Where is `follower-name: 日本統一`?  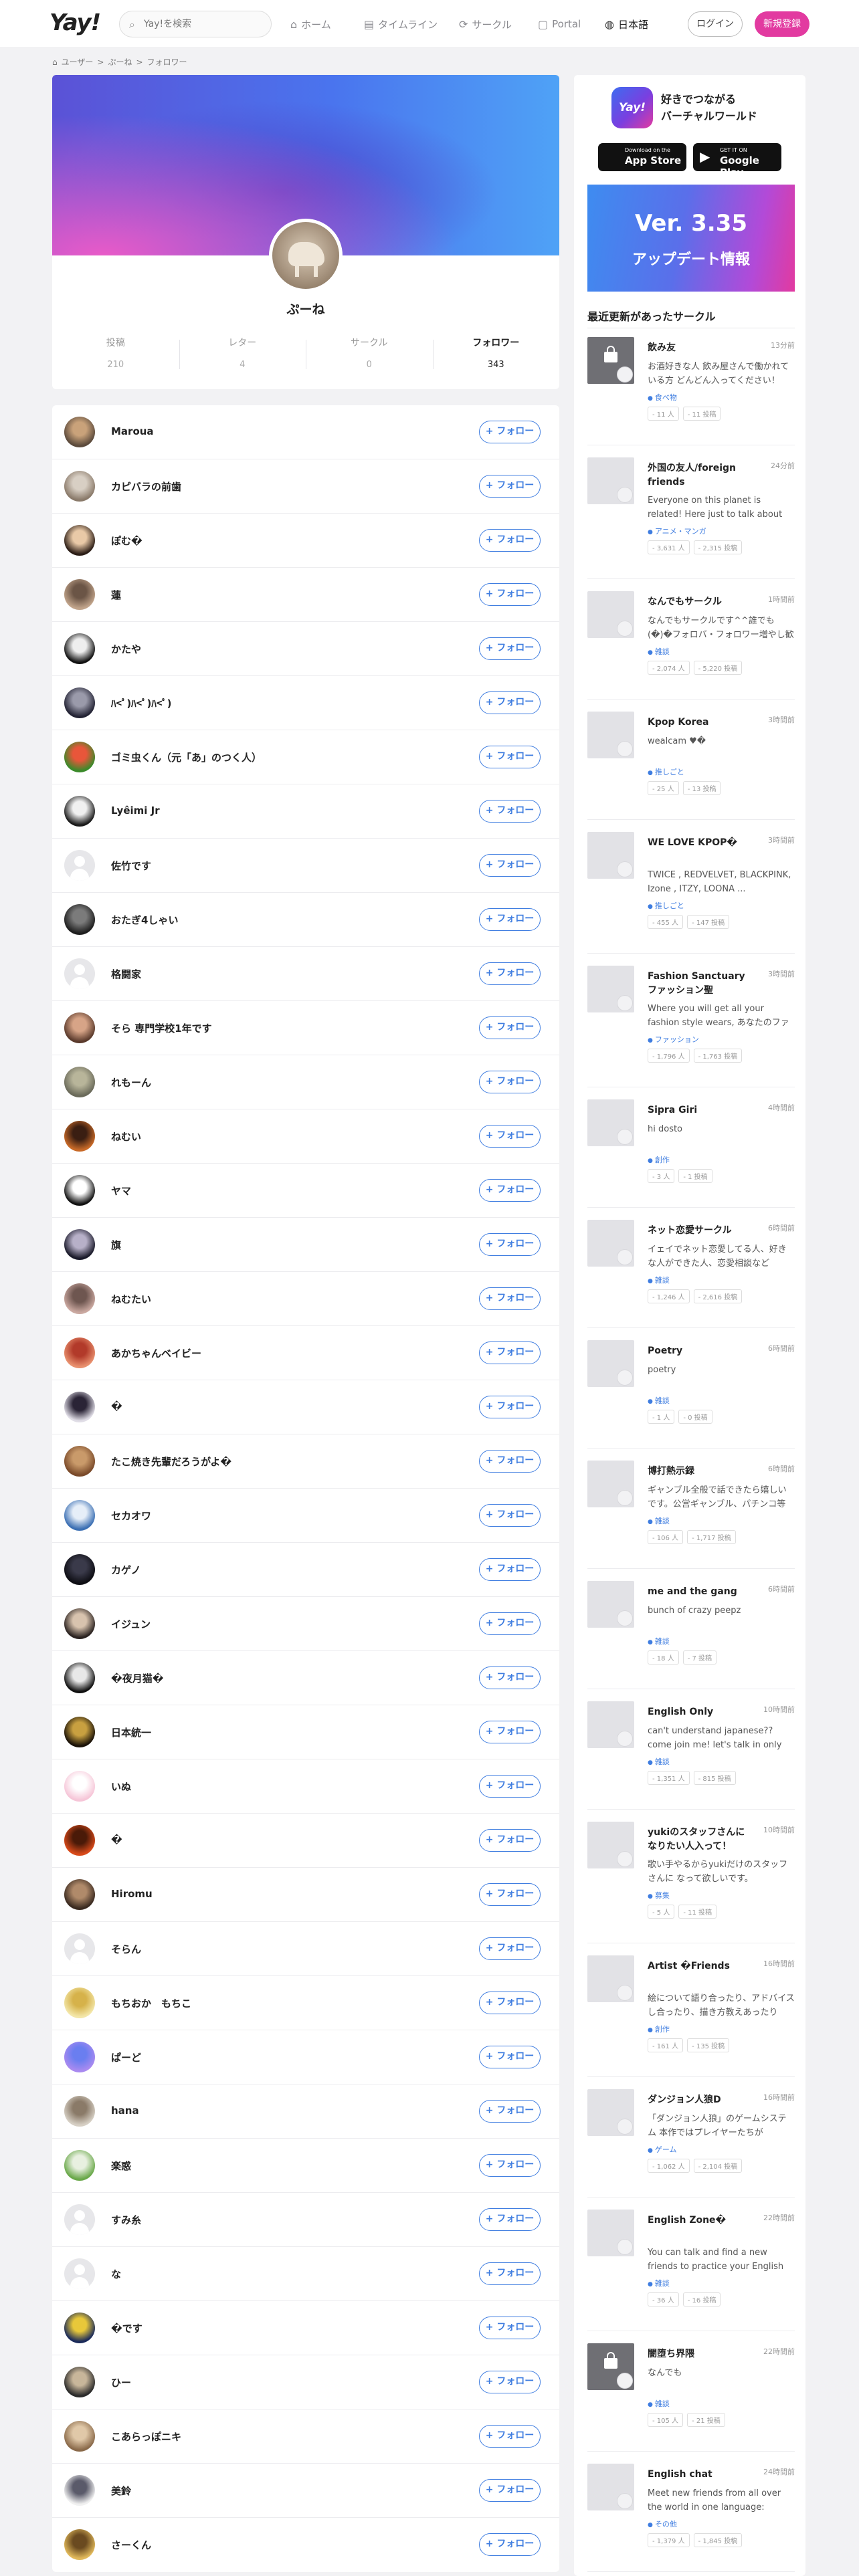
follower-name: 日本統一 is located at coordinates (131, 1732).